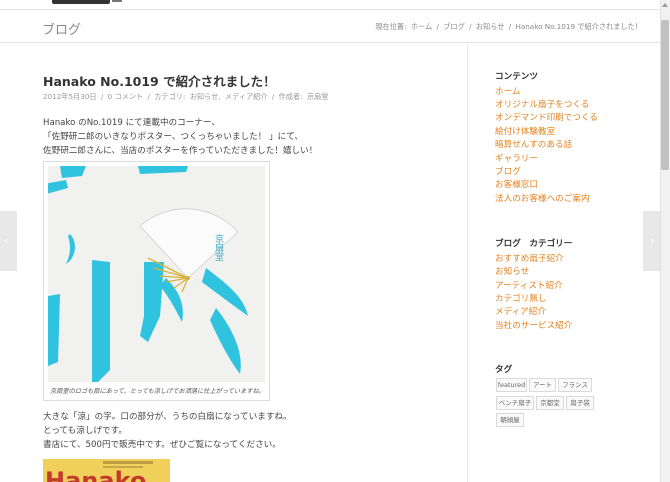 The width and height of the screenshot is (670, 482). I want to click on section-title: ブログ, so click(61, 28).